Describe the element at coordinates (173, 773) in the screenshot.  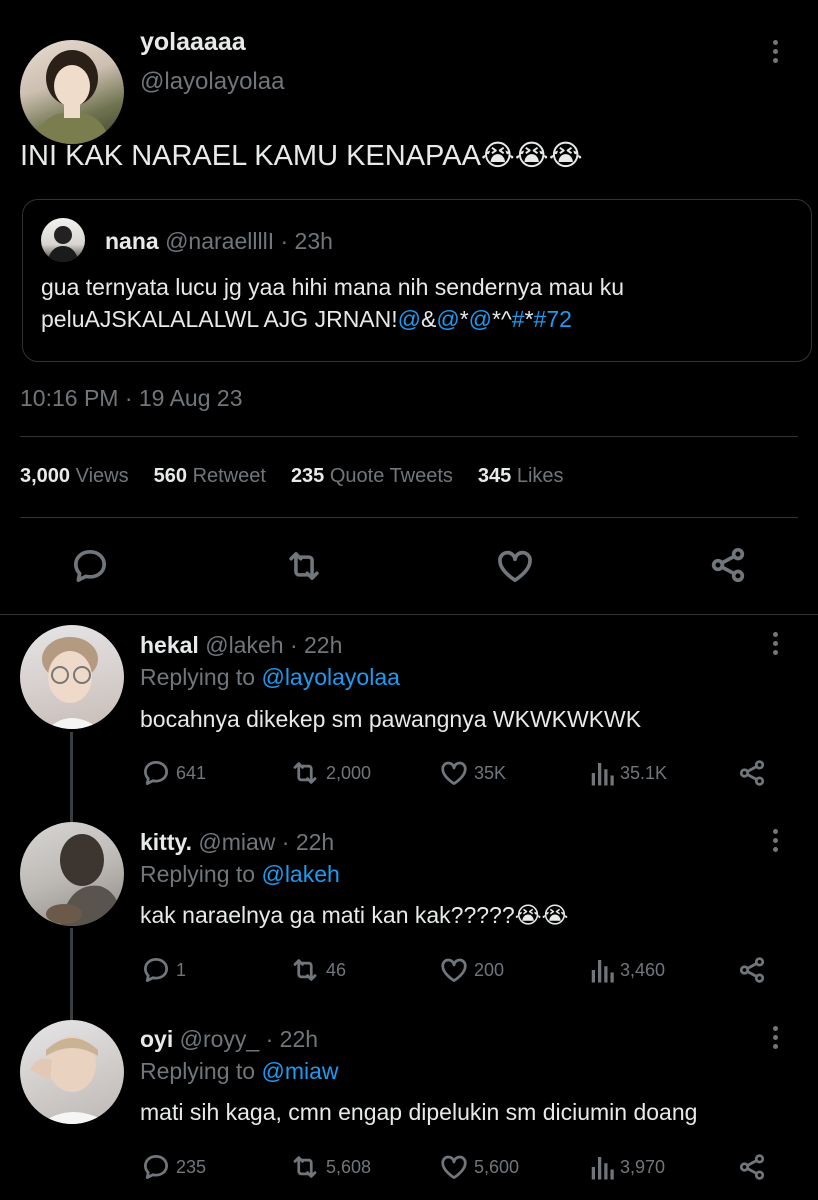
I see `reply-count-button: 641` at that location.